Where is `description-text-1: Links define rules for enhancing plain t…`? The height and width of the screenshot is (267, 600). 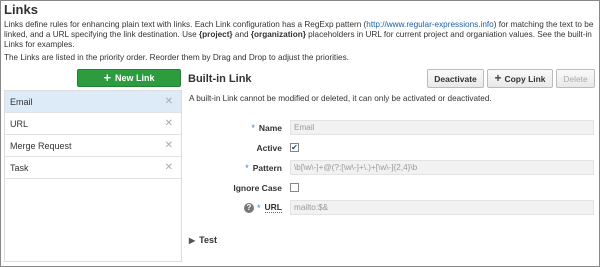
description-text-1: Links define rules for enhancing plain t… is located at coordinates (185, 24).